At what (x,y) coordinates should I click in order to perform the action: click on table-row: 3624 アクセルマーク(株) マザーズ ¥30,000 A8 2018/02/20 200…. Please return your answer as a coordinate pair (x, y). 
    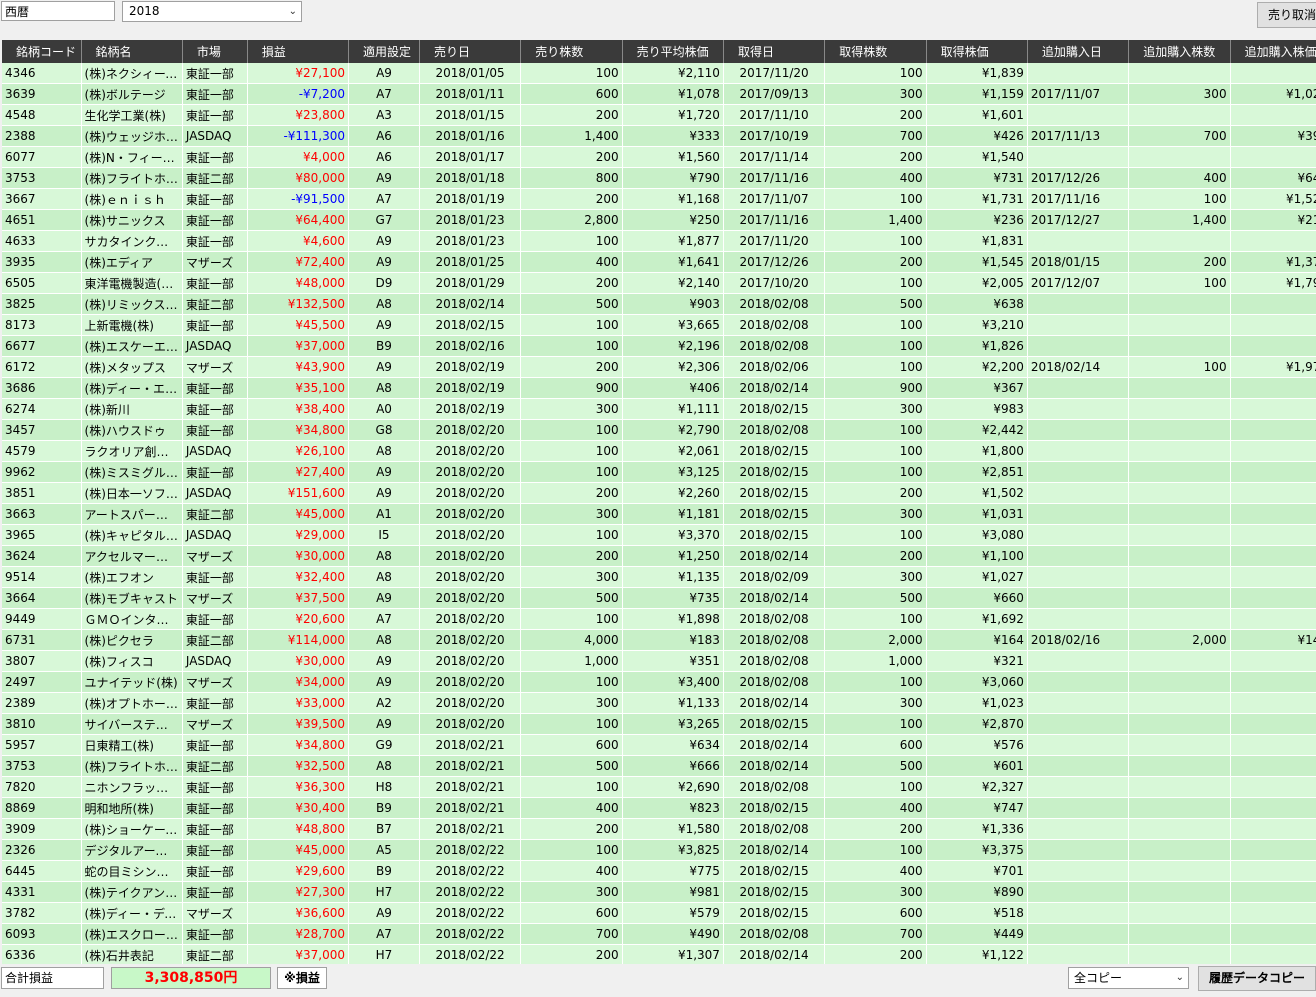
    Looking at the image, I should click on (659, 556).